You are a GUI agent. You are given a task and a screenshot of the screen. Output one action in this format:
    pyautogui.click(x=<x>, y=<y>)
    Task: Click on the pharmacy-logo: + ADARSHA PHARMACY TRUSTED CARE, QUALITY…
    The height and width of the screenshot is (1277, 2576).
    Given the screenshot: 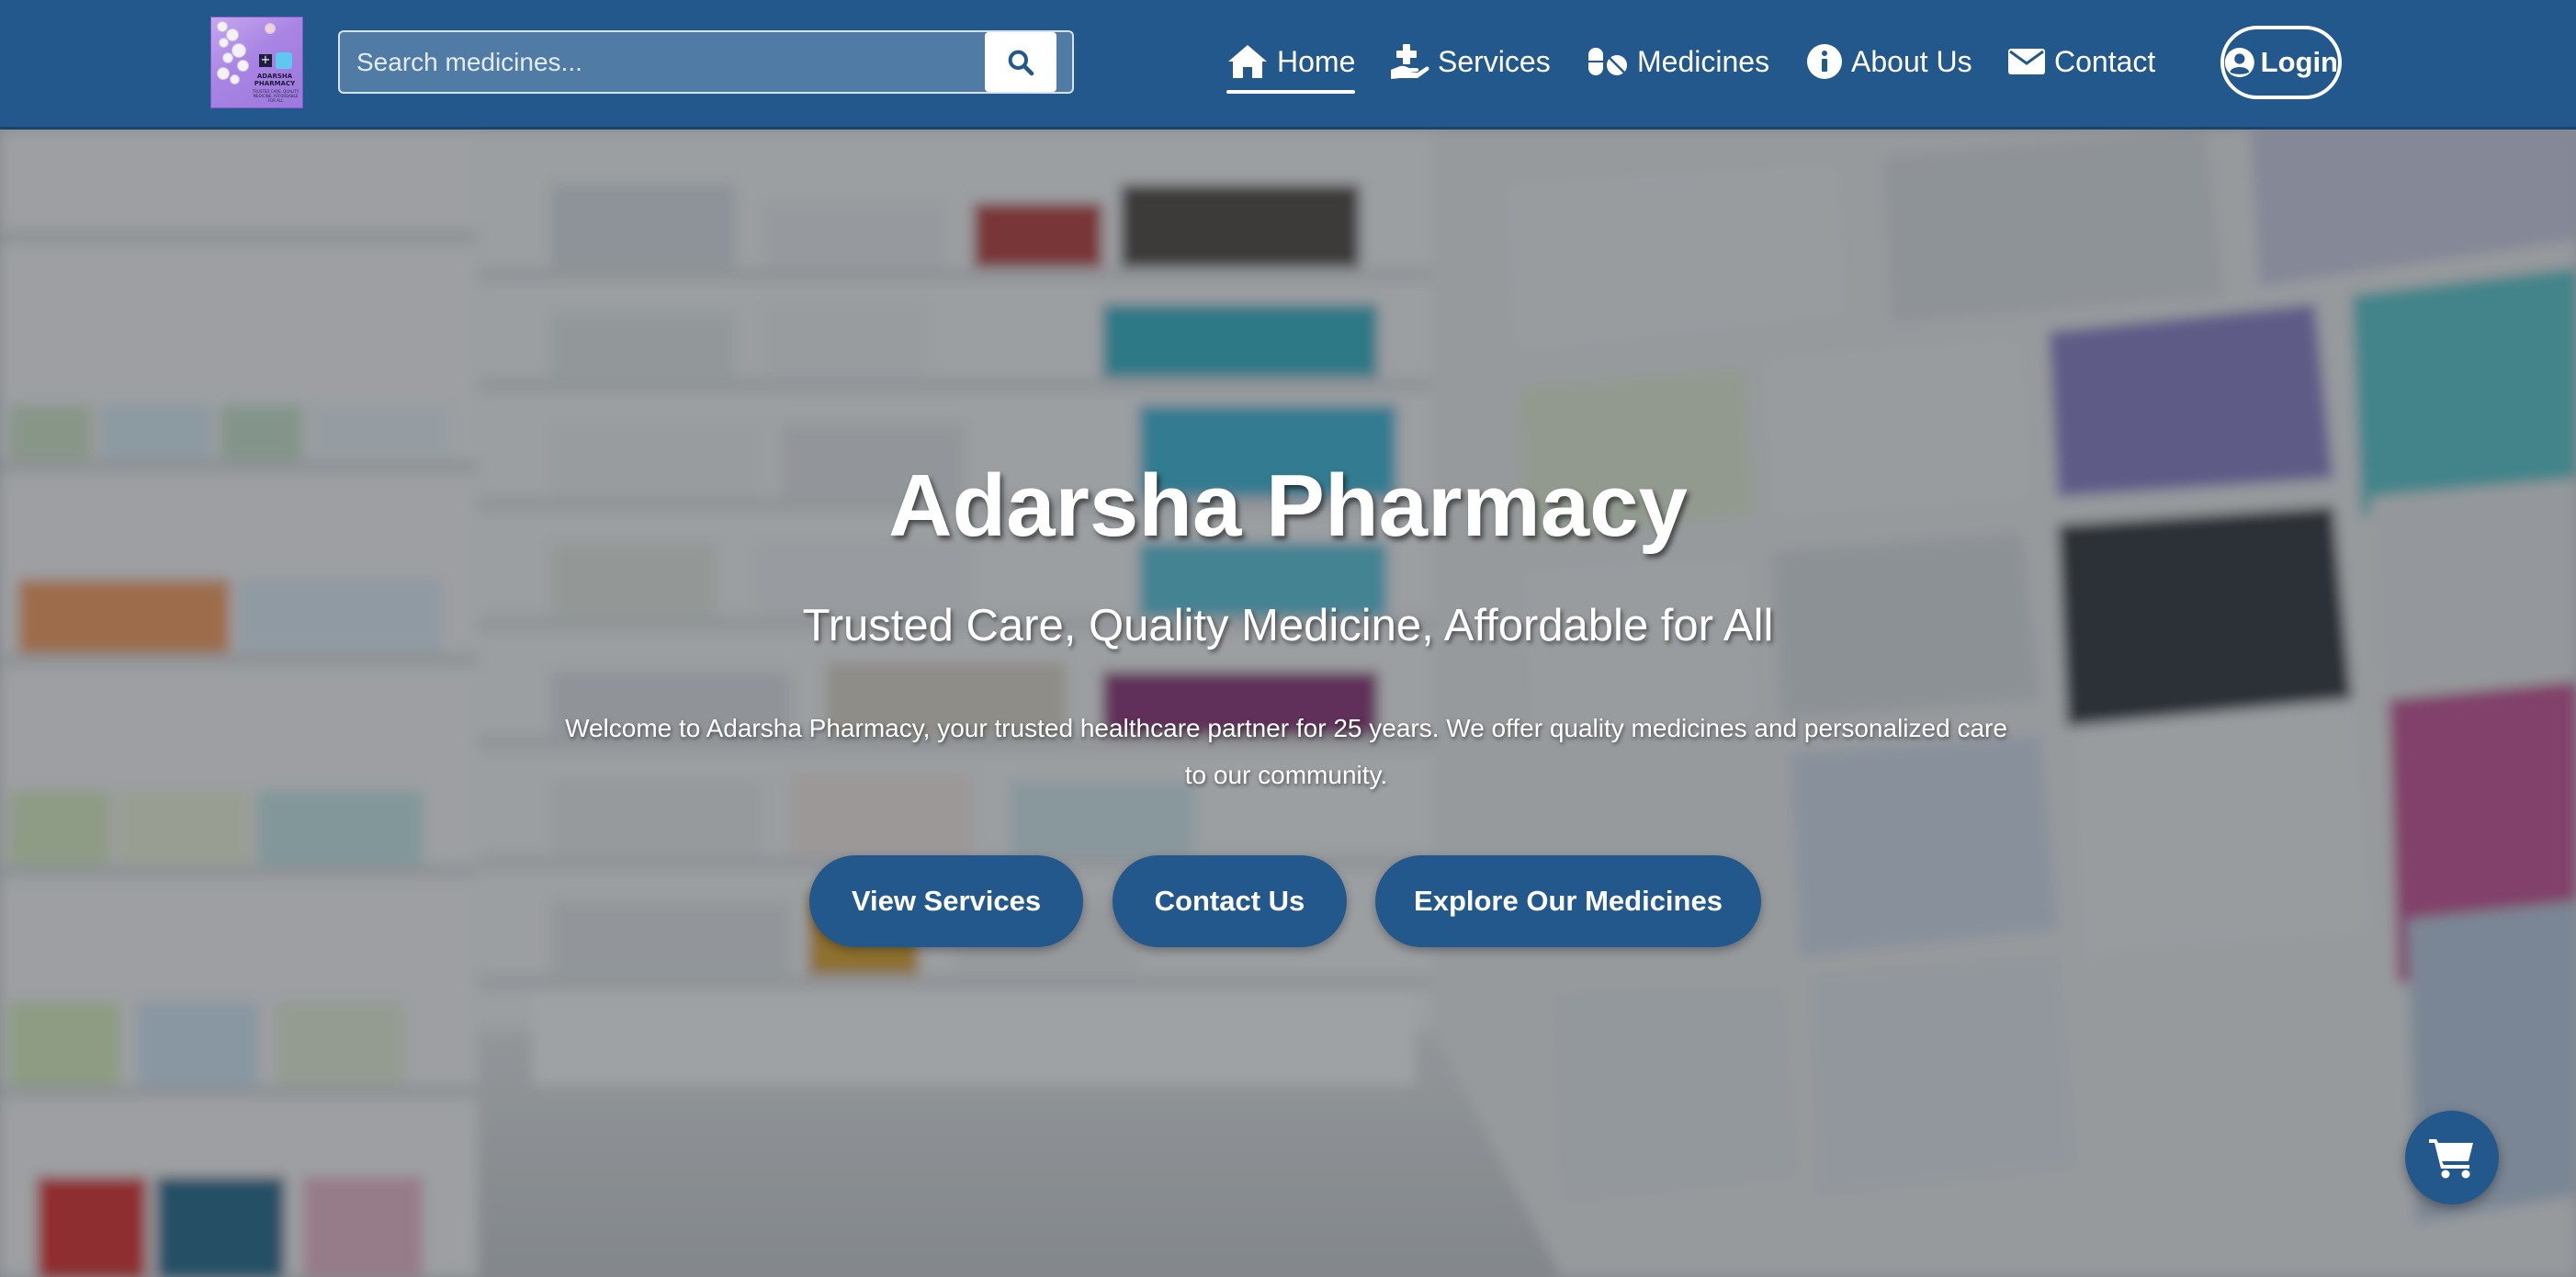 What is the action you would take?
    pyautogui.click(x=256, y=62)
    